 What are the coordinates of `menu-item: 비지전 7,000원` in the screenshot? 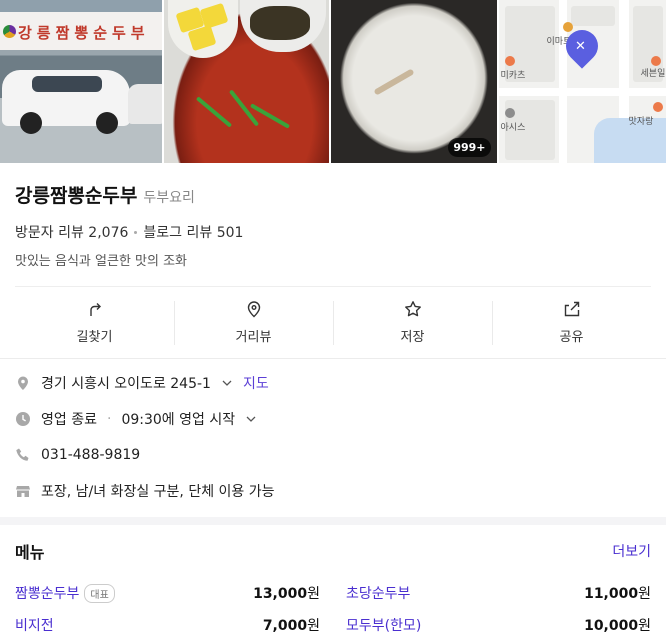 It's located at (167, 620).